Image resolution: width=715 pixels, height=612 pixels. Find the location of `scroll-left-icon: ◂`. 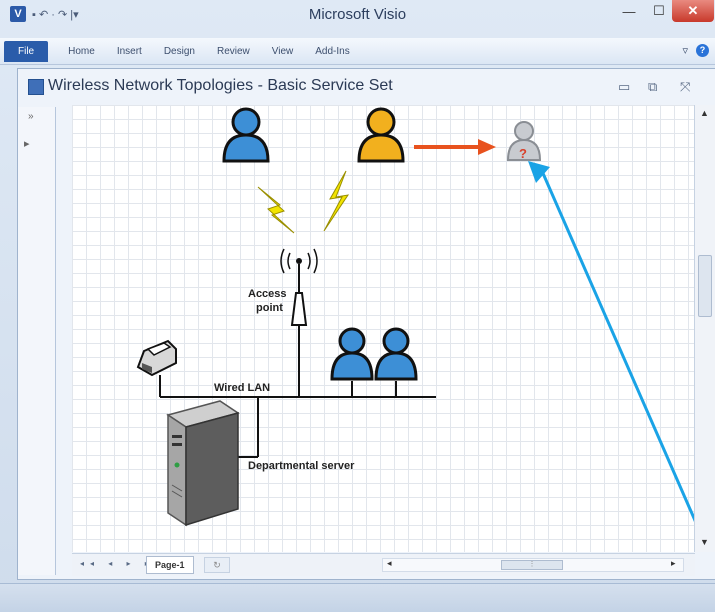

scroll-left-icon: ◂ is located at coordinates (389, 563).